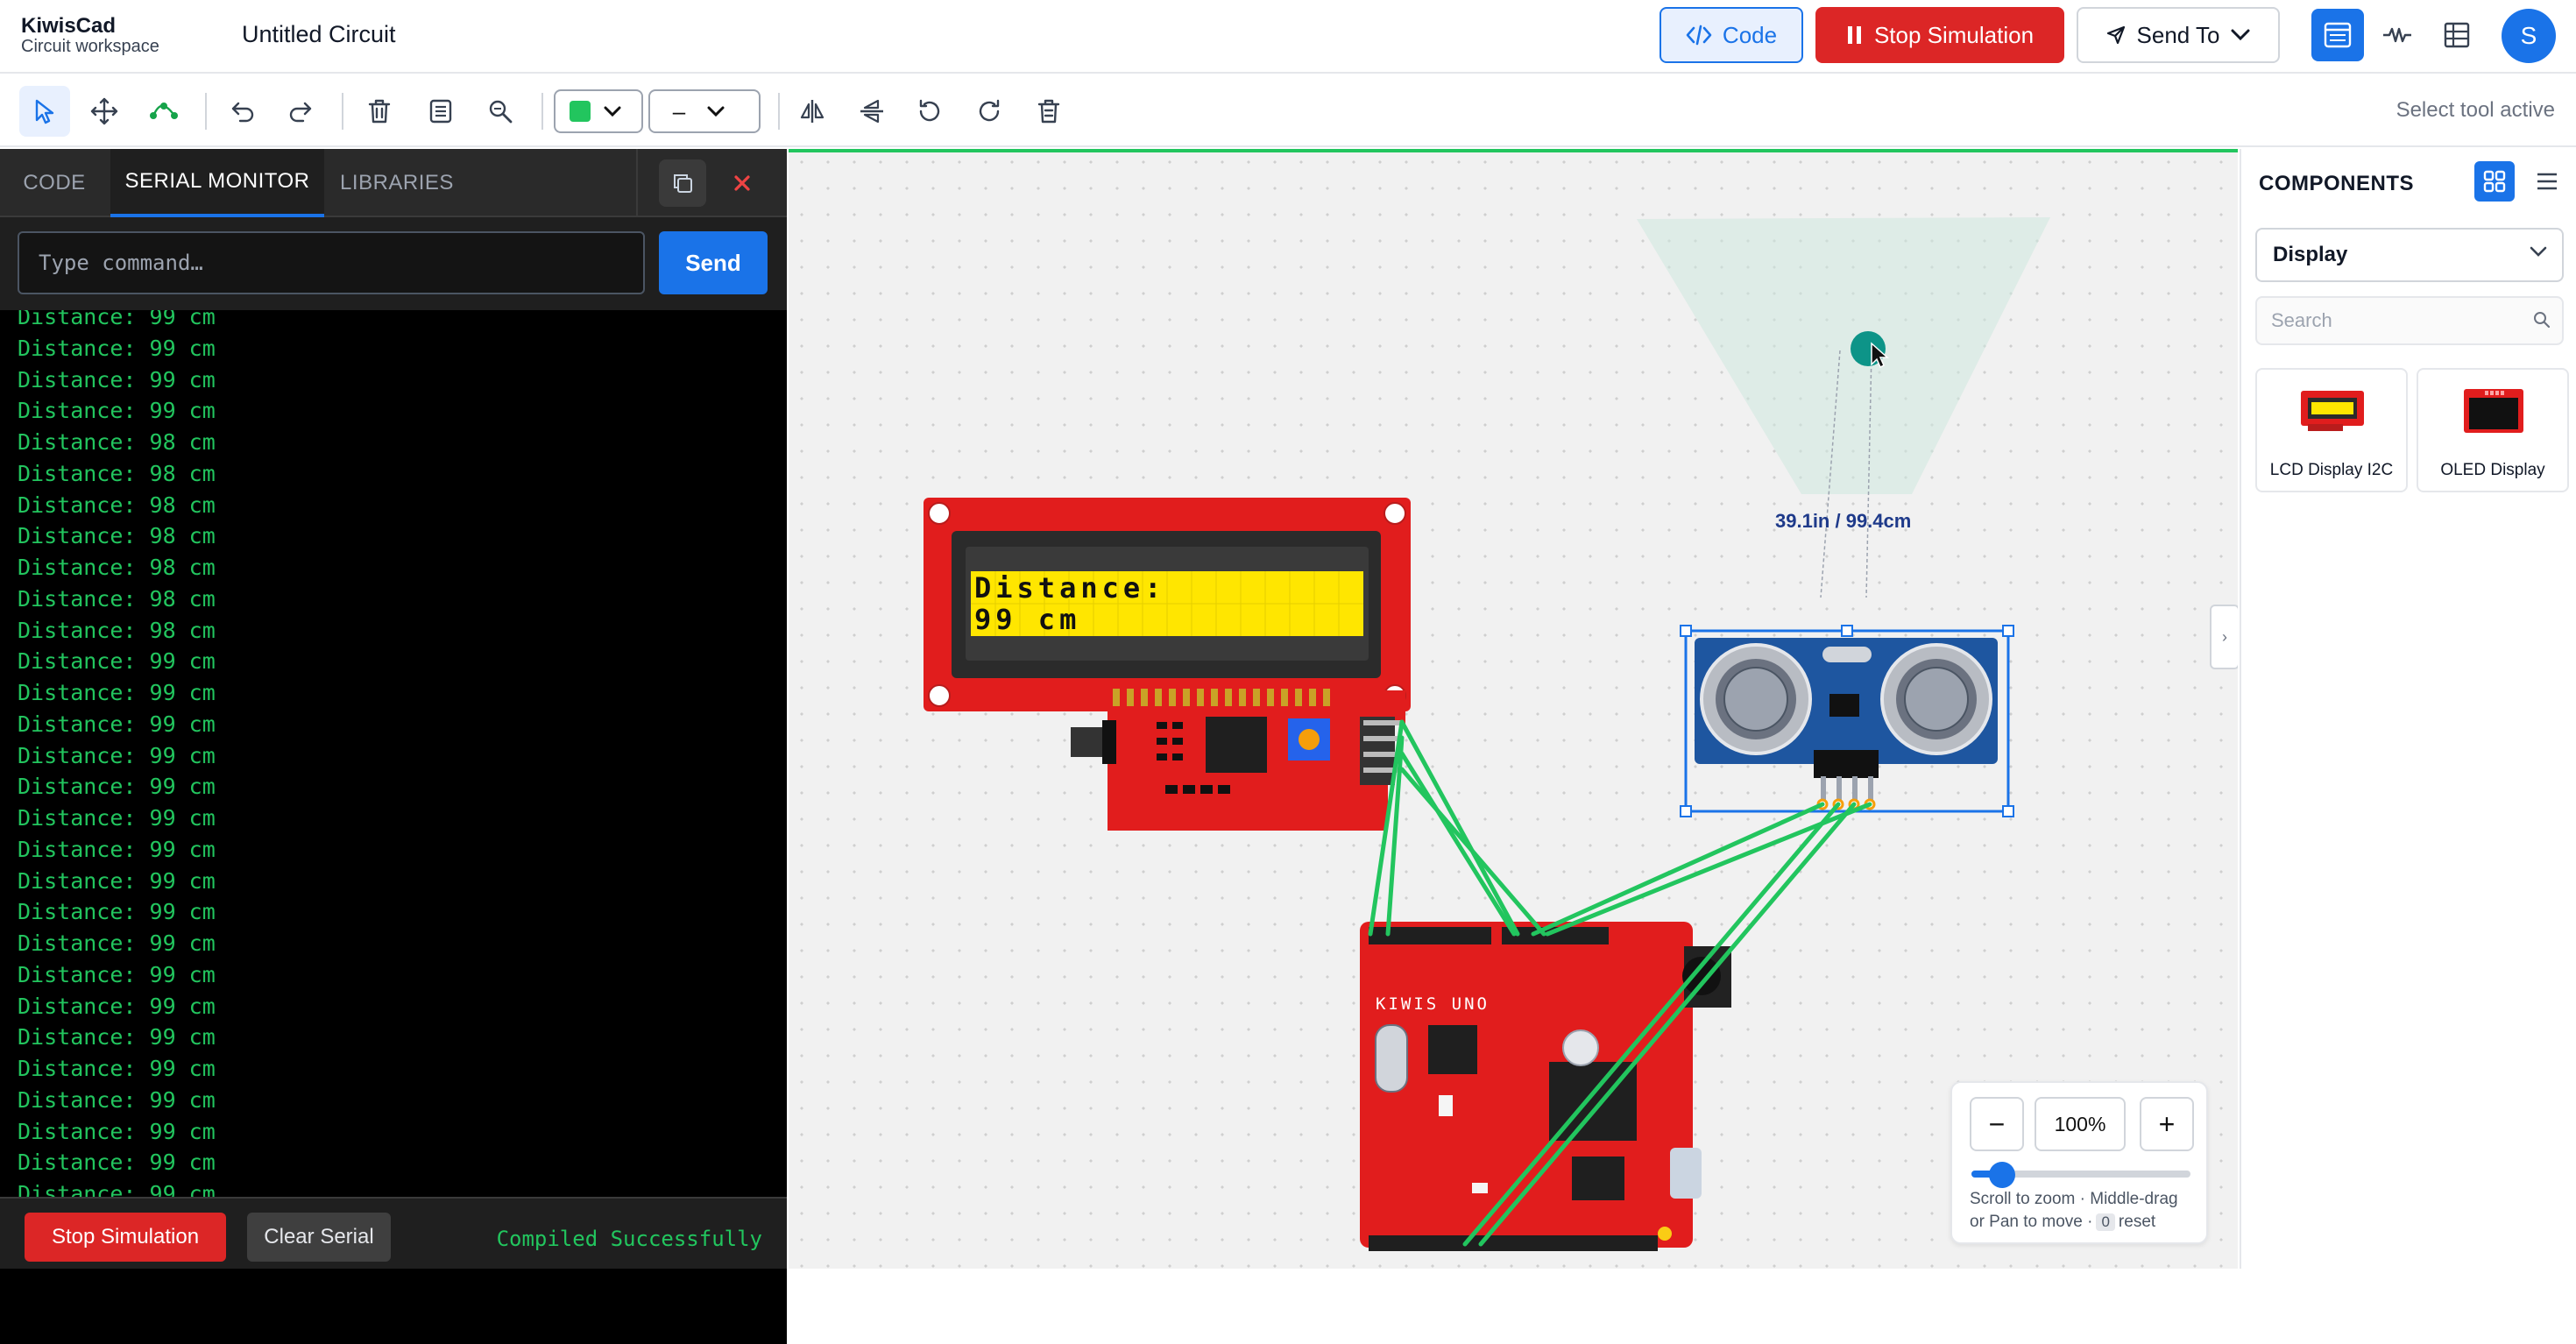 The height and width of the screenshot is (1344, 2576). Describe the element at coordinates (1027, 619) in the screenshot. I see `lcd-line-2: 99 cm` at that location.